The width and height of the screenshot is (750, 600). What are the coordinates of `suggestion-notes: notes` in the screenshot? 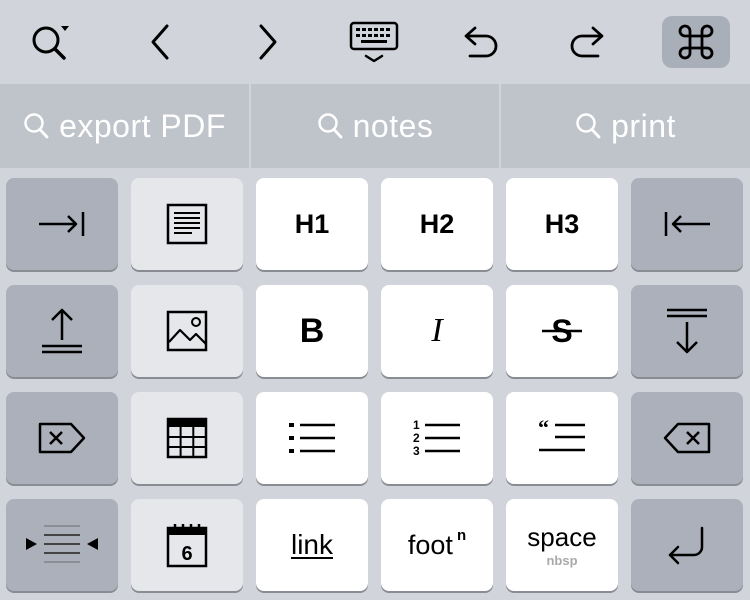 It's located at (375, 126).